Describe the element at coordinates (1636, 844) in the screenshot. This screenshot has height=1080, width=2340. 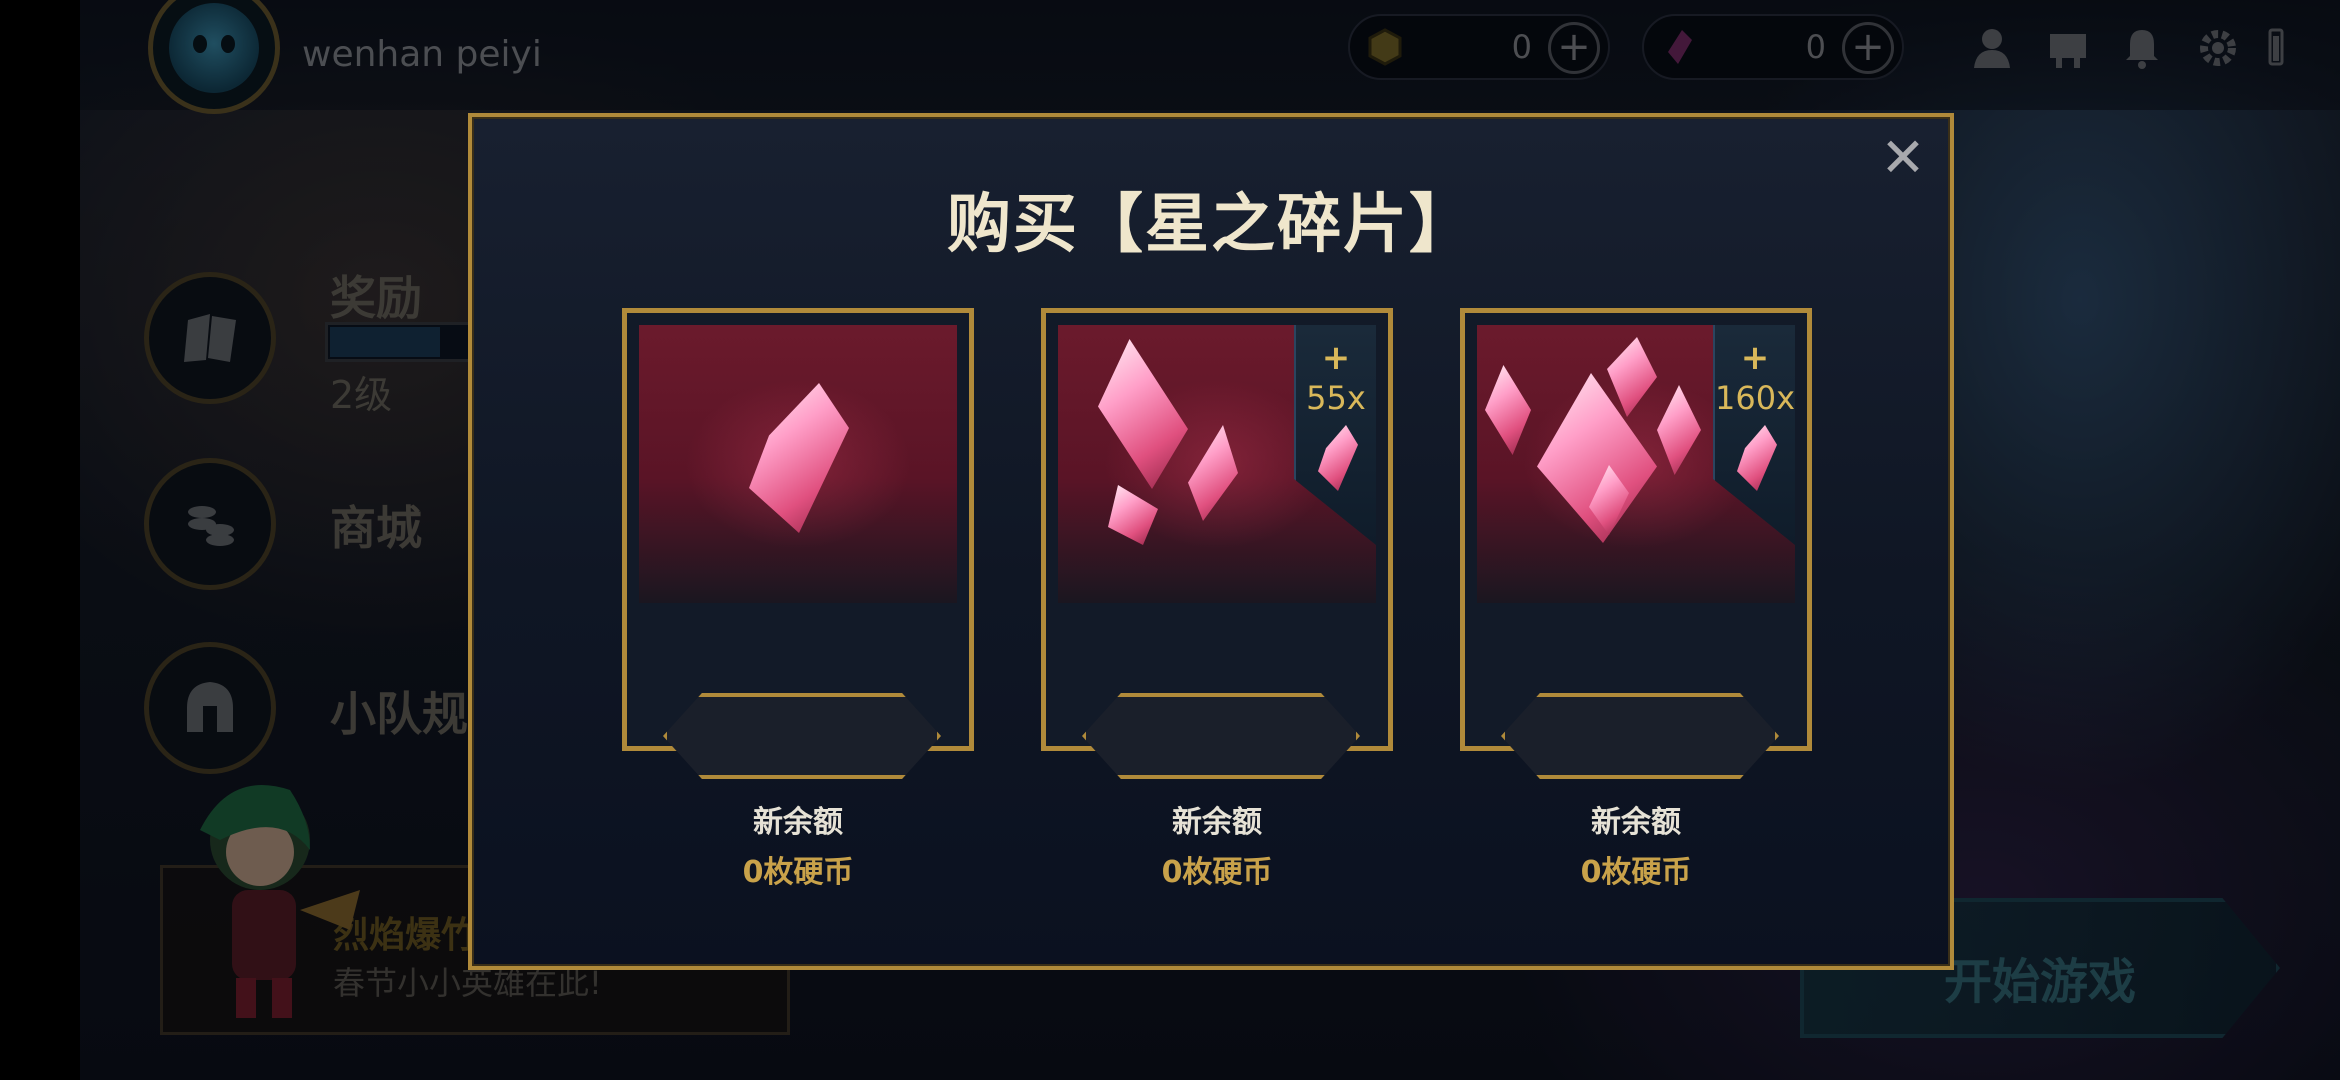
I see `balance-3: 新余额 0枚硬币` at that location.